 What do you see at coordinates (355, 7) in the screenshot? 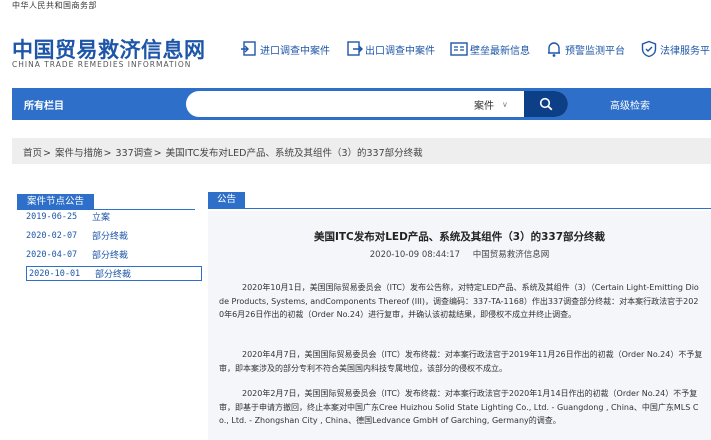
I see `top-ministry-bar: 中华人民共和国商务部` at bounding box center [355, 7].